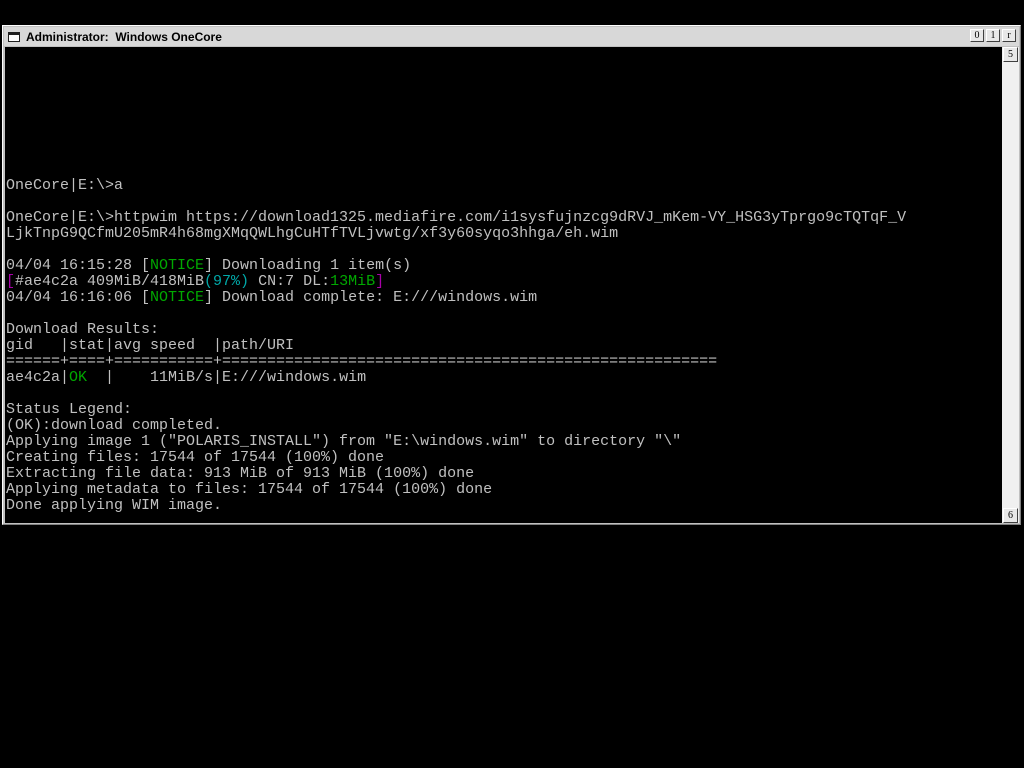 The width and height of the screenshot is (1024, 768). What do you see at coordinates (1009, 35) in the screenshot?
I see `close-button: r` at bounding box center [1009, 35].